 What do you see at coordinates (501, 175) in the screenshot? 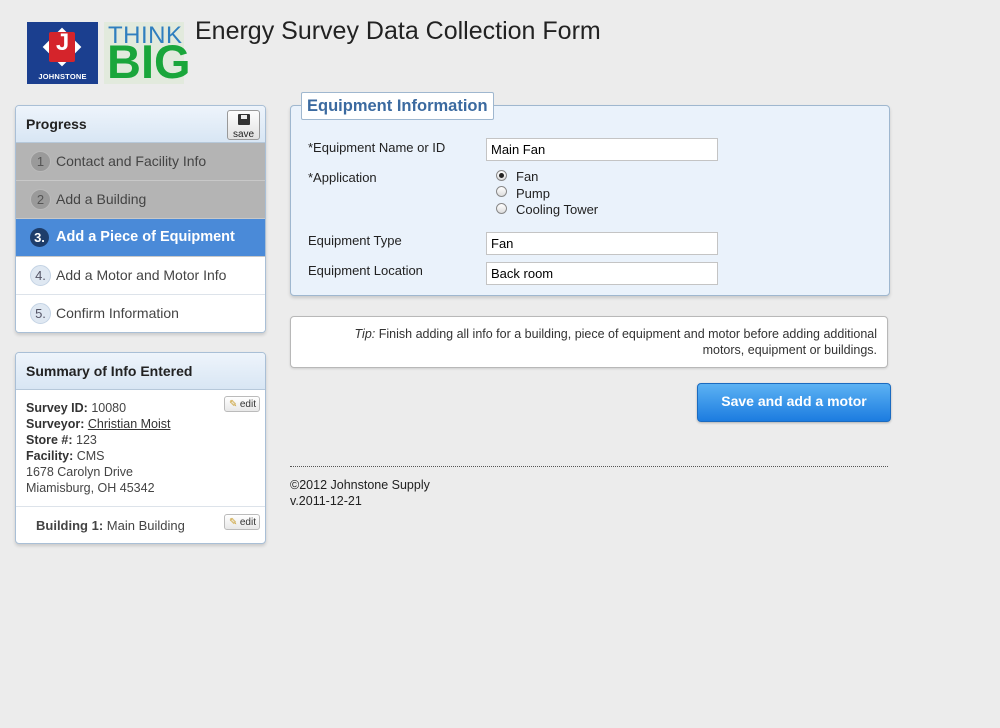
I see `application-radio-fan` at bounding box center [501, 175].